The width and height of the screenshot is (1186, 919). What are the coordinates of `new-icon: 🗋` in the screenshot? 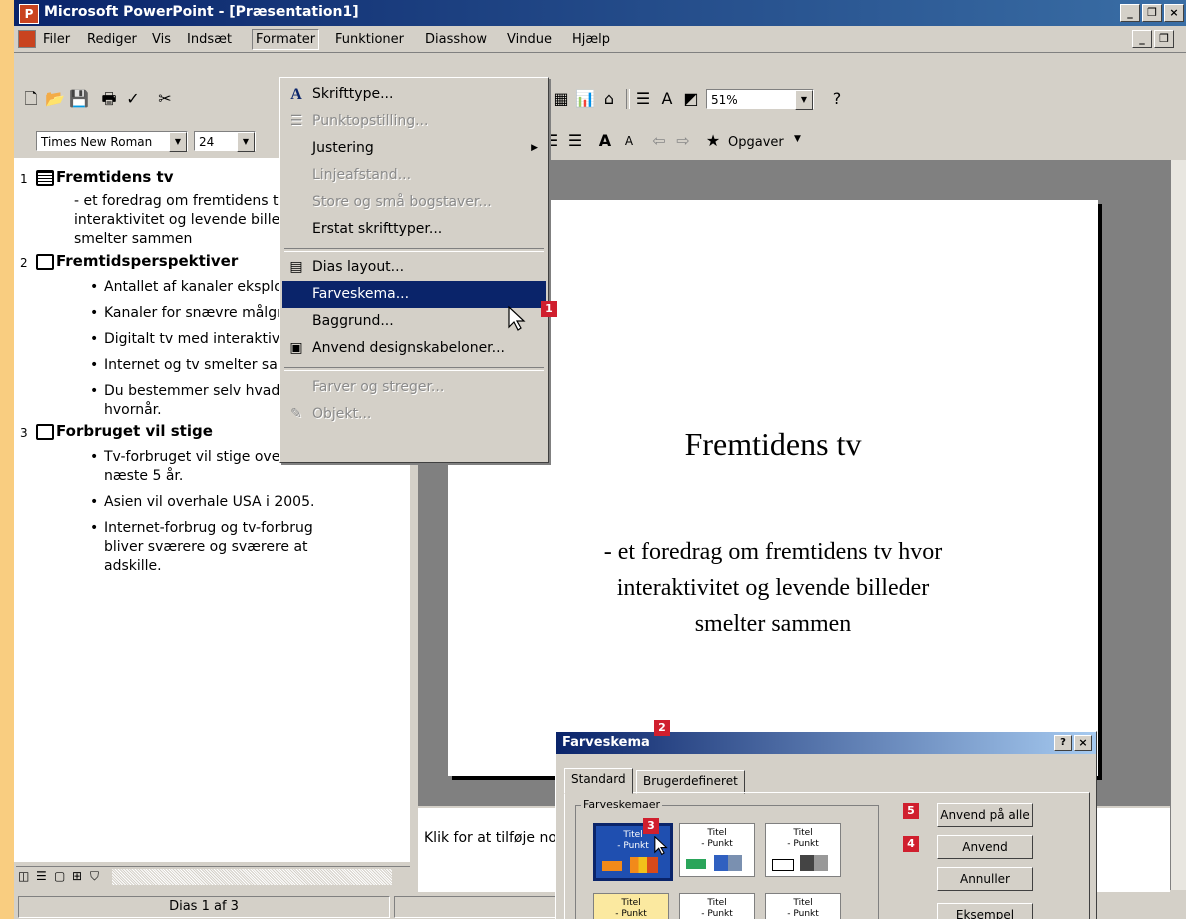 It's located at (31, 99).